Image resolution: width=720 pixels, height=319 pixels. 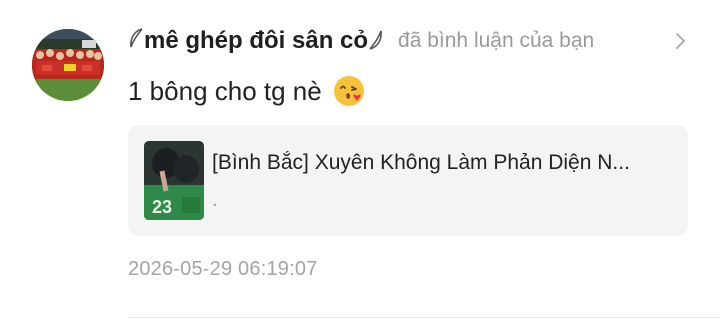 What do you see at coordinates (256, 41) in the screenshot?
I see `username: mê ghép đôi sân cỏ` at bounding box center [256, 41].